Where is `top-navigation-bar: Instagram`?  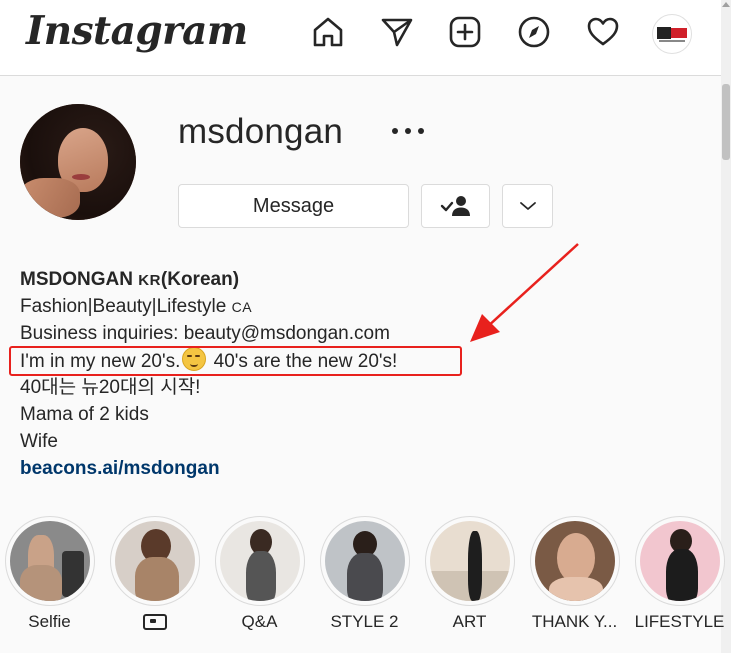 top-navigation-bar: Instagram is located at coordinates (360, 38).